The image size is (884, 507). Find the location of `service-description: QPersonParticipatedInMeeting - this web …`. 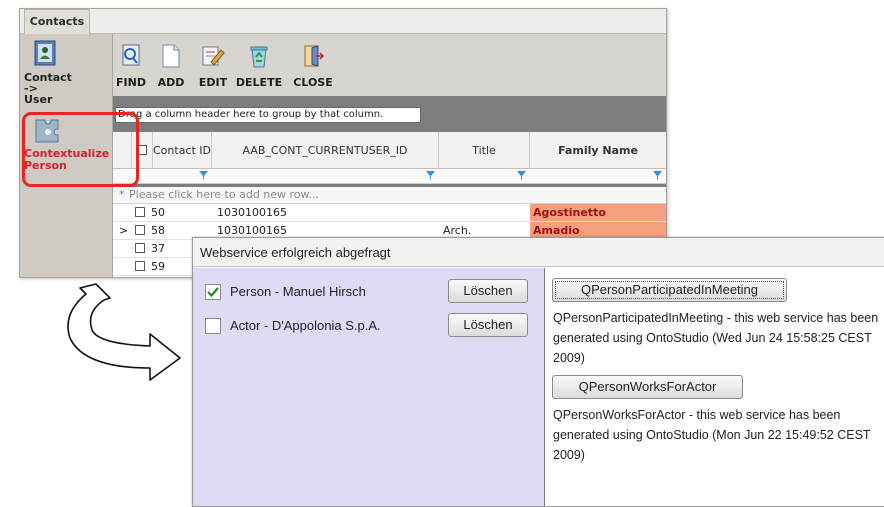

service-description: QPersonParticipatedInMeeting - this web … is located at coordinates (716, 338).